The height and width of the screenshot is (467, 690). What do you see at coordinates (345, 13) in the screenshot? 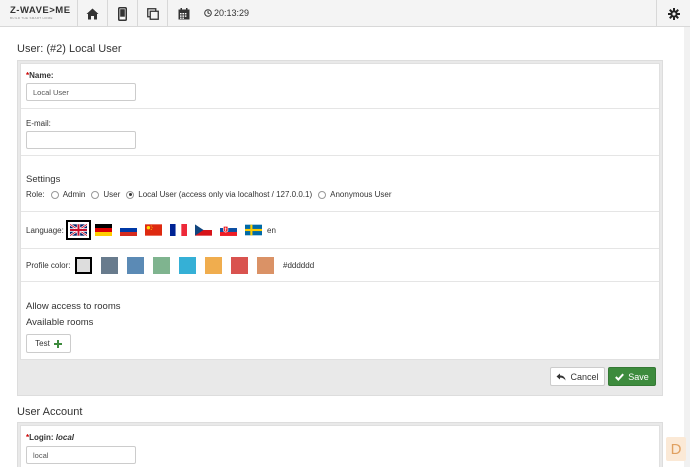
I see `top-navbar: Z-WAVE>ME BUILD THE SMART HOME 20:13:29` at bounding box center [345, 13].